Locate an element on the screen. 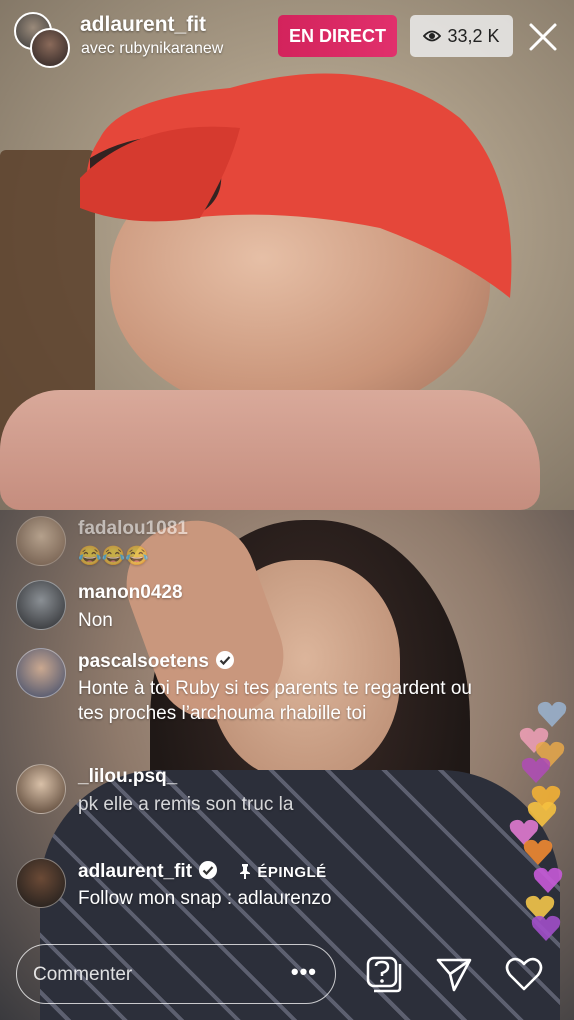  guest-avatar is located at coordinates (50, 48).